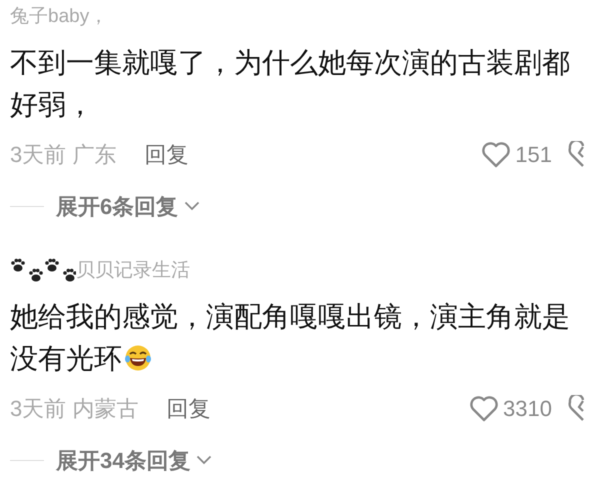 The image size is (600, 479). Describe the element at coordinates (94, 154) in the screenshot. I see `comment-location: 广东` at that location.